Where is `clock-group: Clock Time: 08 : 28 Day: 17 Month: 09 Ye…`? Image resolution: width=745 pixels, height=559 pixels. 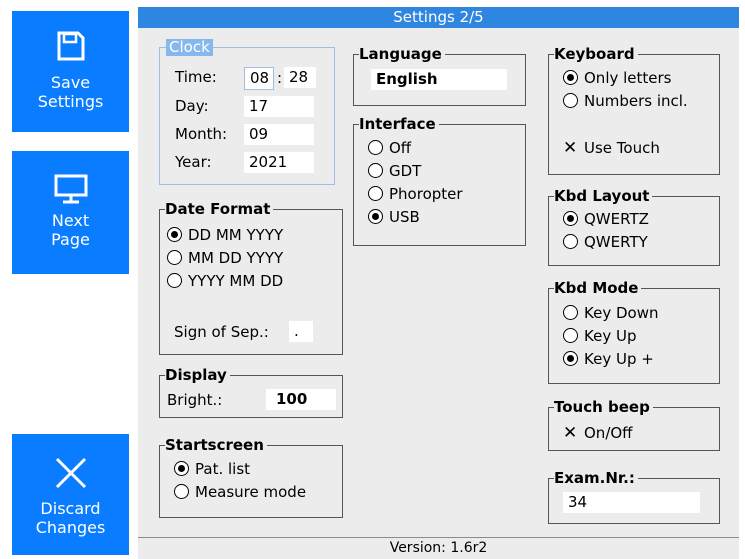
clock-group: Clock Time: 08 : 28 Day: 17 Month: 09 Ye… is located at coordinates (247, 112).